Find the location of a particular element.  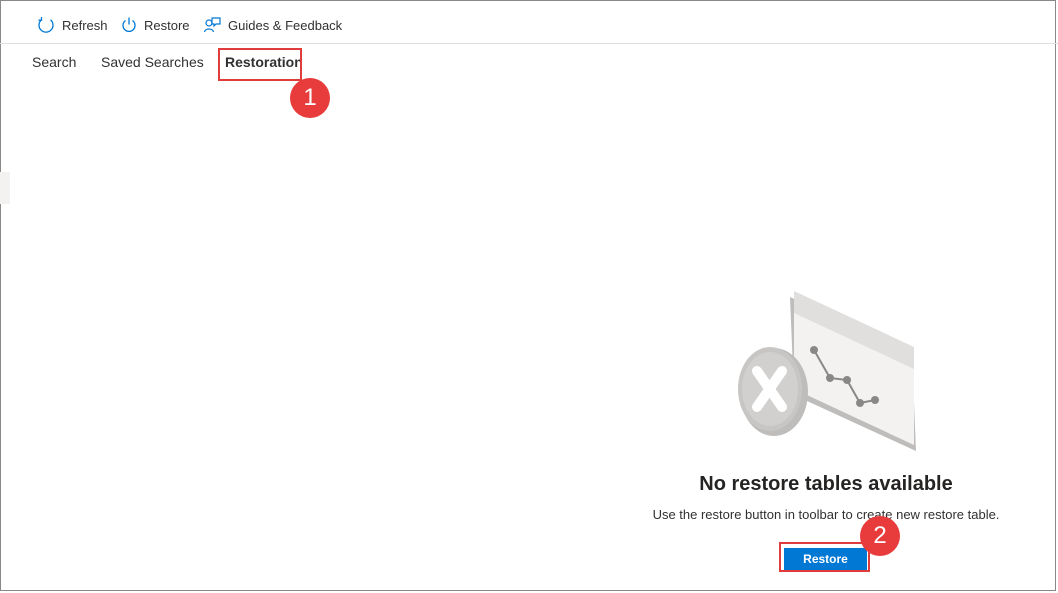

empty-state-title: No restore tables available is located at coordinates (826, 484).